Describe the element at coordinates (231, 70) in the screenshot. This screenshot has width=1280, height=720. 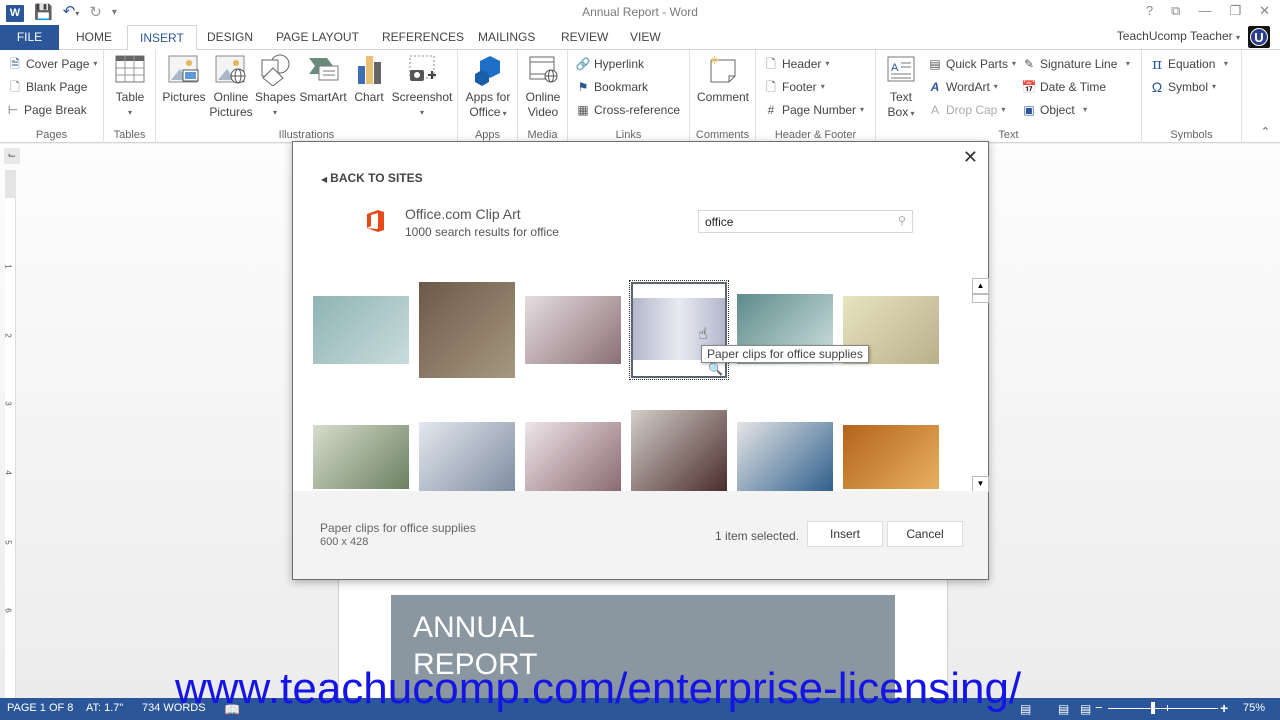
I see `online-pictures-icon` at that location.